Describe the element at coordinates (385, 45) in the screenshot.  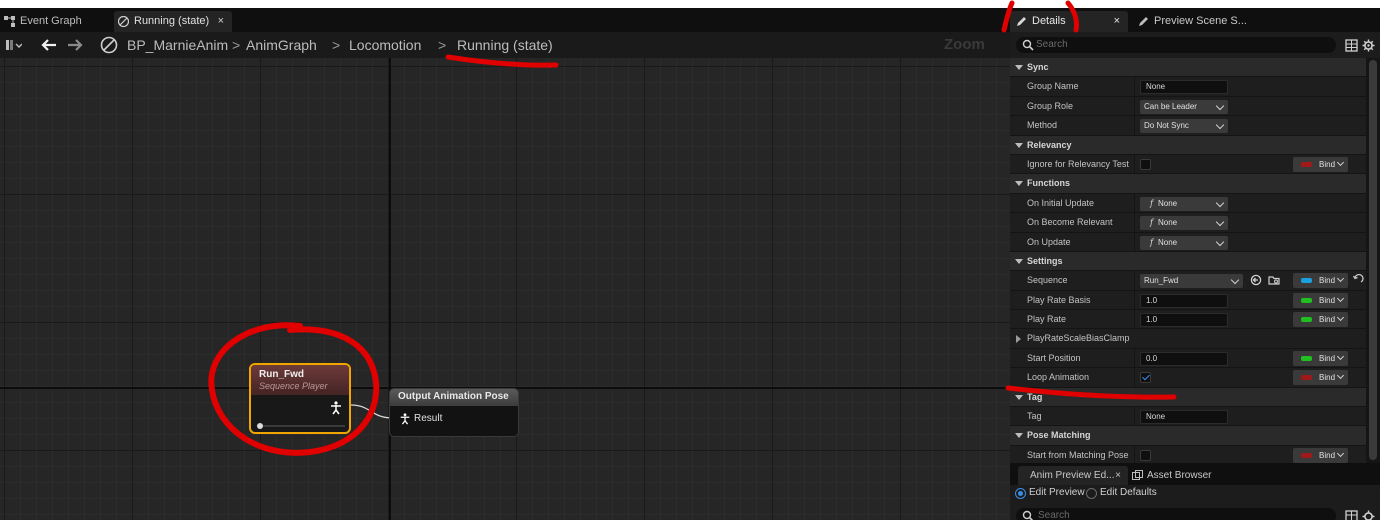
I see `breadcrumb-item-locomotion: Locomotion` at that location.